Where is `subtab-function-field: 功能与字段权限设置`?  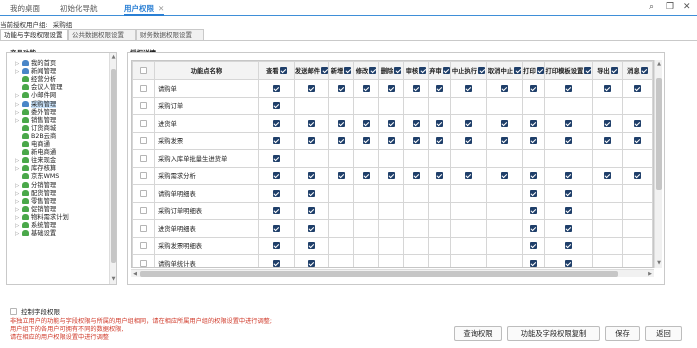 subtab-function-field: 功能与字段权限设置 is located at coordinates (34, 34).